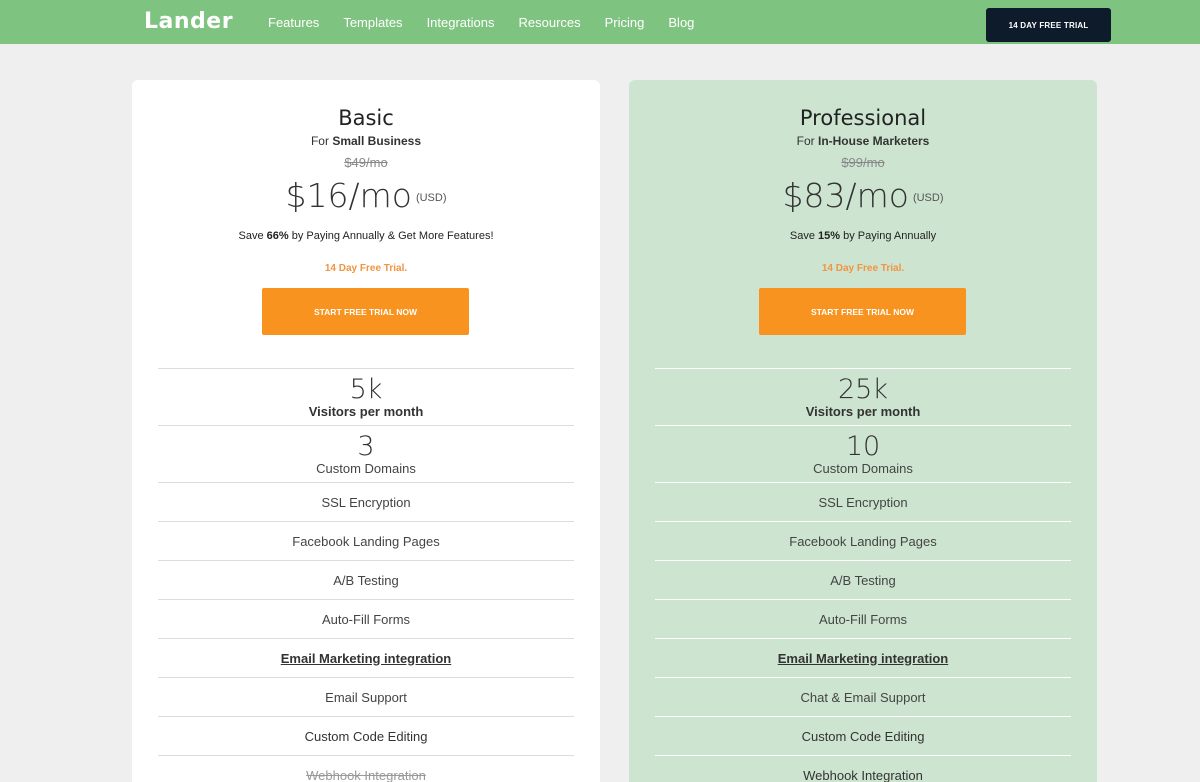 The width and height of the screenshot is (1200, 782). Describe the element at coordinates (461, 22) in the screenshot. I see `nav-integrations: Integrations` at that location.